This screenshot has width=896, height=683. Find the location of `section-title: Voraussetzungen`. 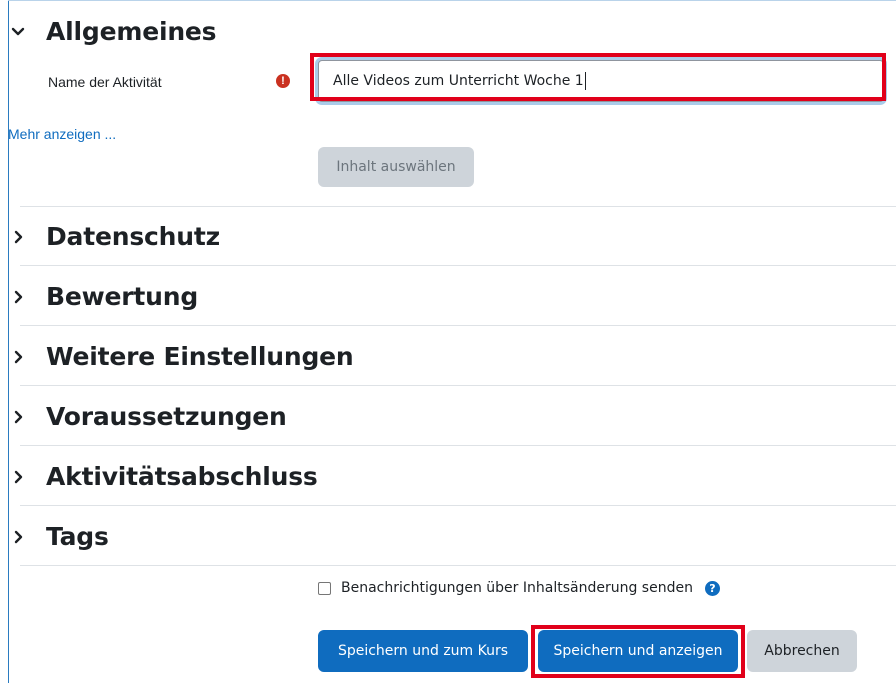

section-title: Voraussetzungen is located at coordinates (166, 416).